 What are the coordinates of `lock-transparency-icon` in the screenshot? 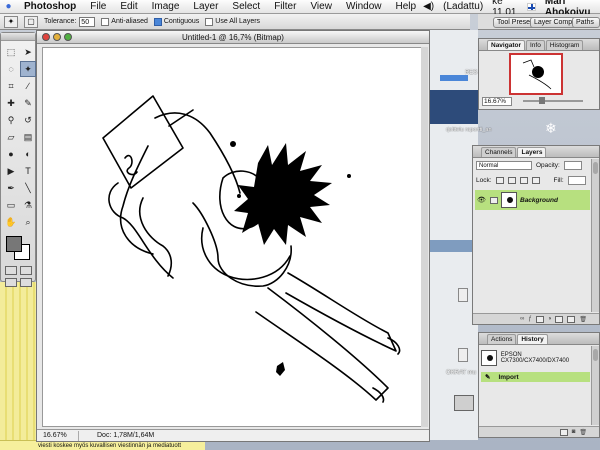 It's located at (499, 180).